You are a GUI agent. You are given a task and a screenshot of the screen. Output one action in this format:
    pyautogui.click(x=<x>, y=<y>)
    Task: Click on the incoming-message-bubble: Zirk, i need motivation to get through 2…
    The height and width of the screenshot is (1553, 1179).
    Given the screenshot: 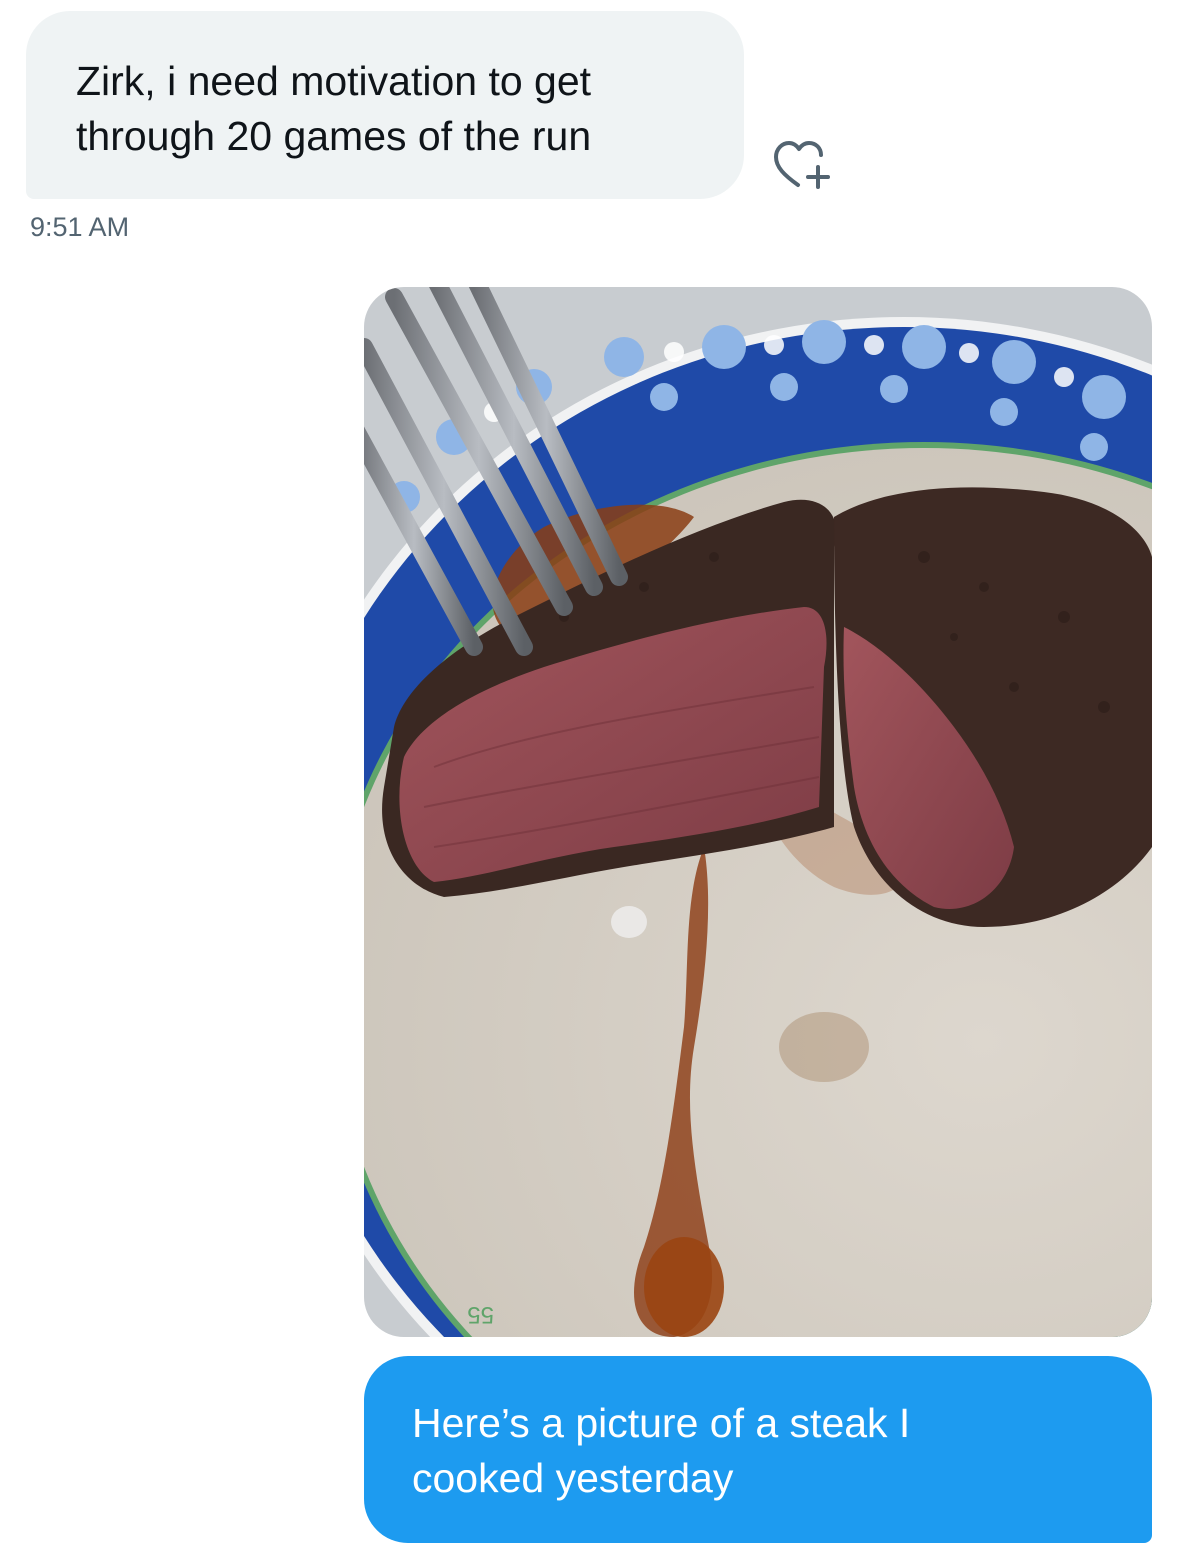 What is the action you would take?
    pyautogui.click(x=385, y=105)
    